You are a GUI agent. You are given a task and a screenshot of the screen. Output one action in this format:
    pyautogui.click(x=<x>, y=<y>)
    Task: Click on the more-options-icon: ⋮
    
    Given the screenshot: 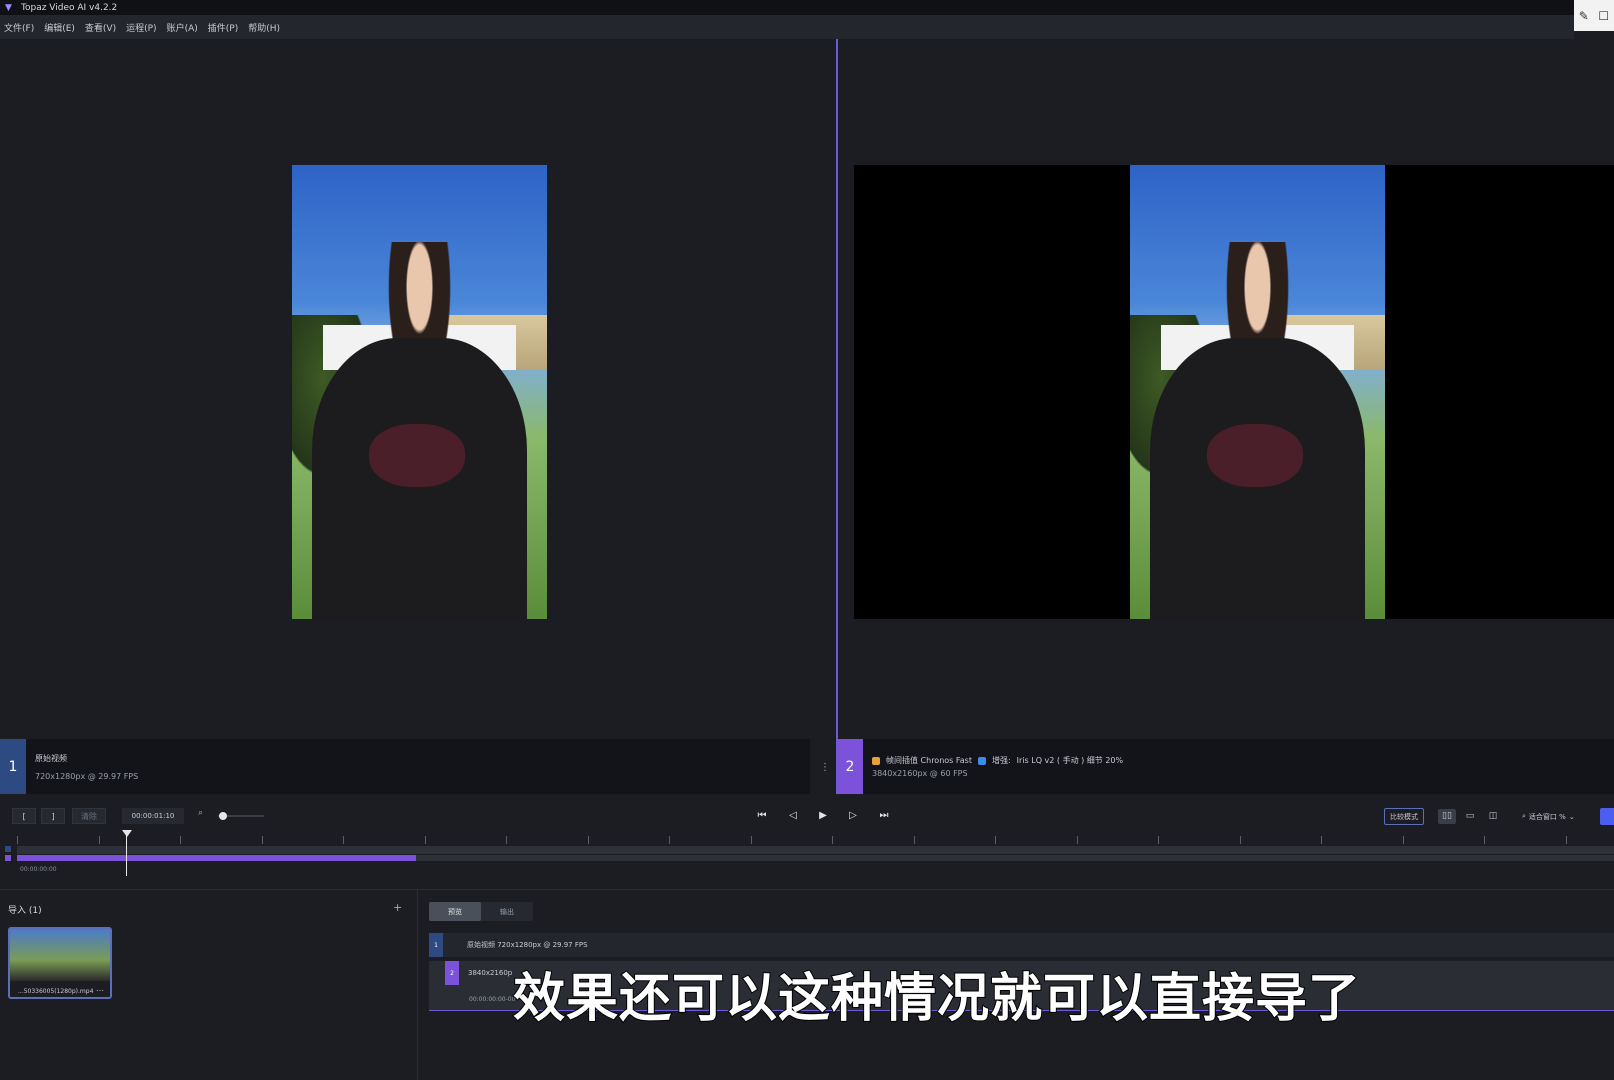 What is the action you would take?
    pyautogui.click(x=825, y=767)
    